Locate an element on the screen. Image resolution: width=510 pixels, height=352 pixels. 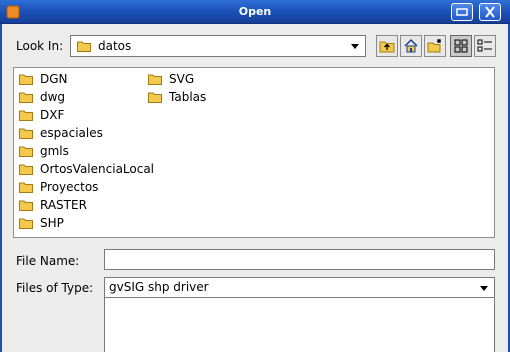
up-folder-icon is located at coordinates (387, 47).